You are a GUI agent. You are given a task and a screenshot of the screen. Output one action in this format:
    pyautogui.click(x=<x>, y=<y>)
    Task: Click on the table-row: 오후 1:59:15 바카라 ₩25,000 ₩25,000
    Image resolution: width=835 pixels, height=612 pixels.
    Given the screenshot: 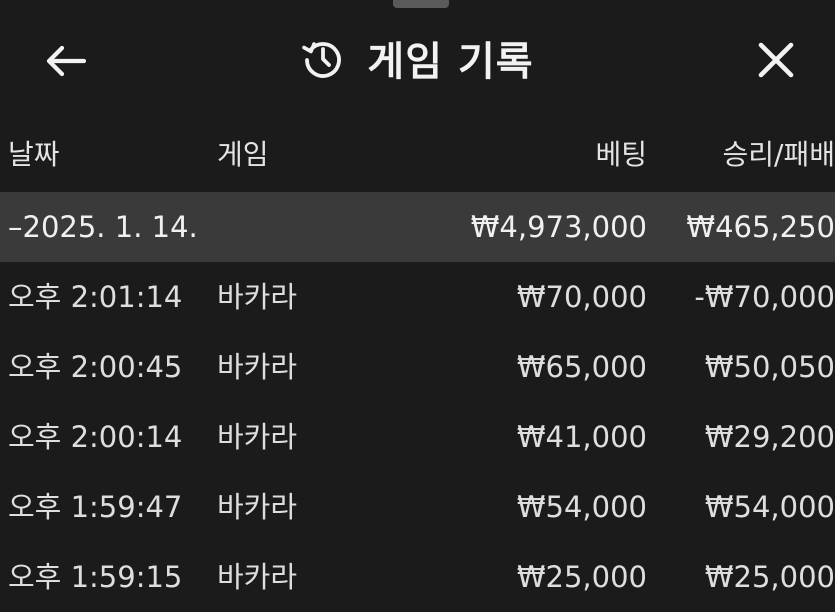 What is the action you would take?
    pyautogui.click(x=417, y=577)
    